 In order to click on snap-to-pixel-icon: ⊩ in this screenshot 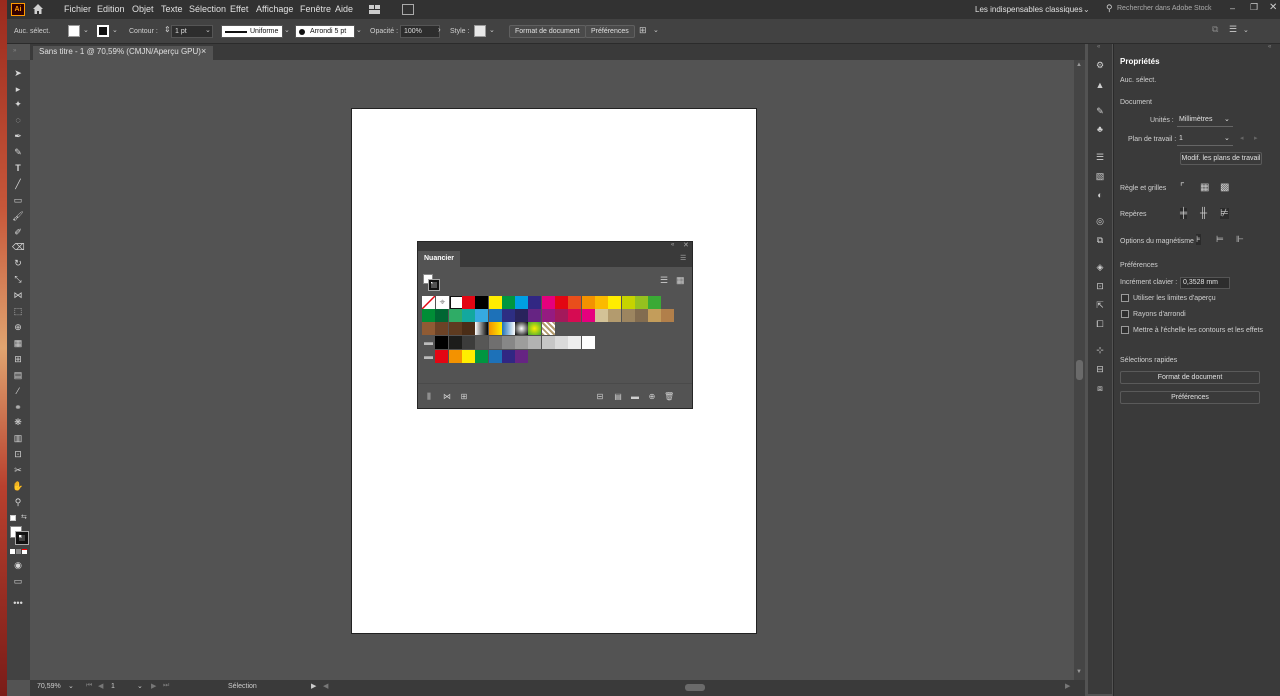, I will do `click(1240, 239)`.